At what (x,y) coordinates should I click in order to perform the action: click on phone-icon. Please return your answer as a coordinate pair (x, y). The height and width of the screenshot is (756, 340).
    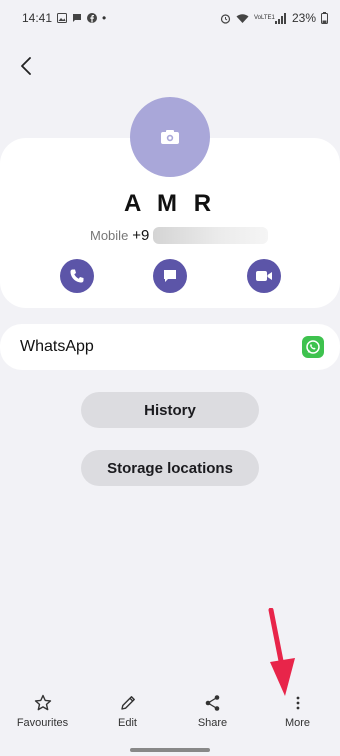
    Looking at the image, I should click on (77, 276).